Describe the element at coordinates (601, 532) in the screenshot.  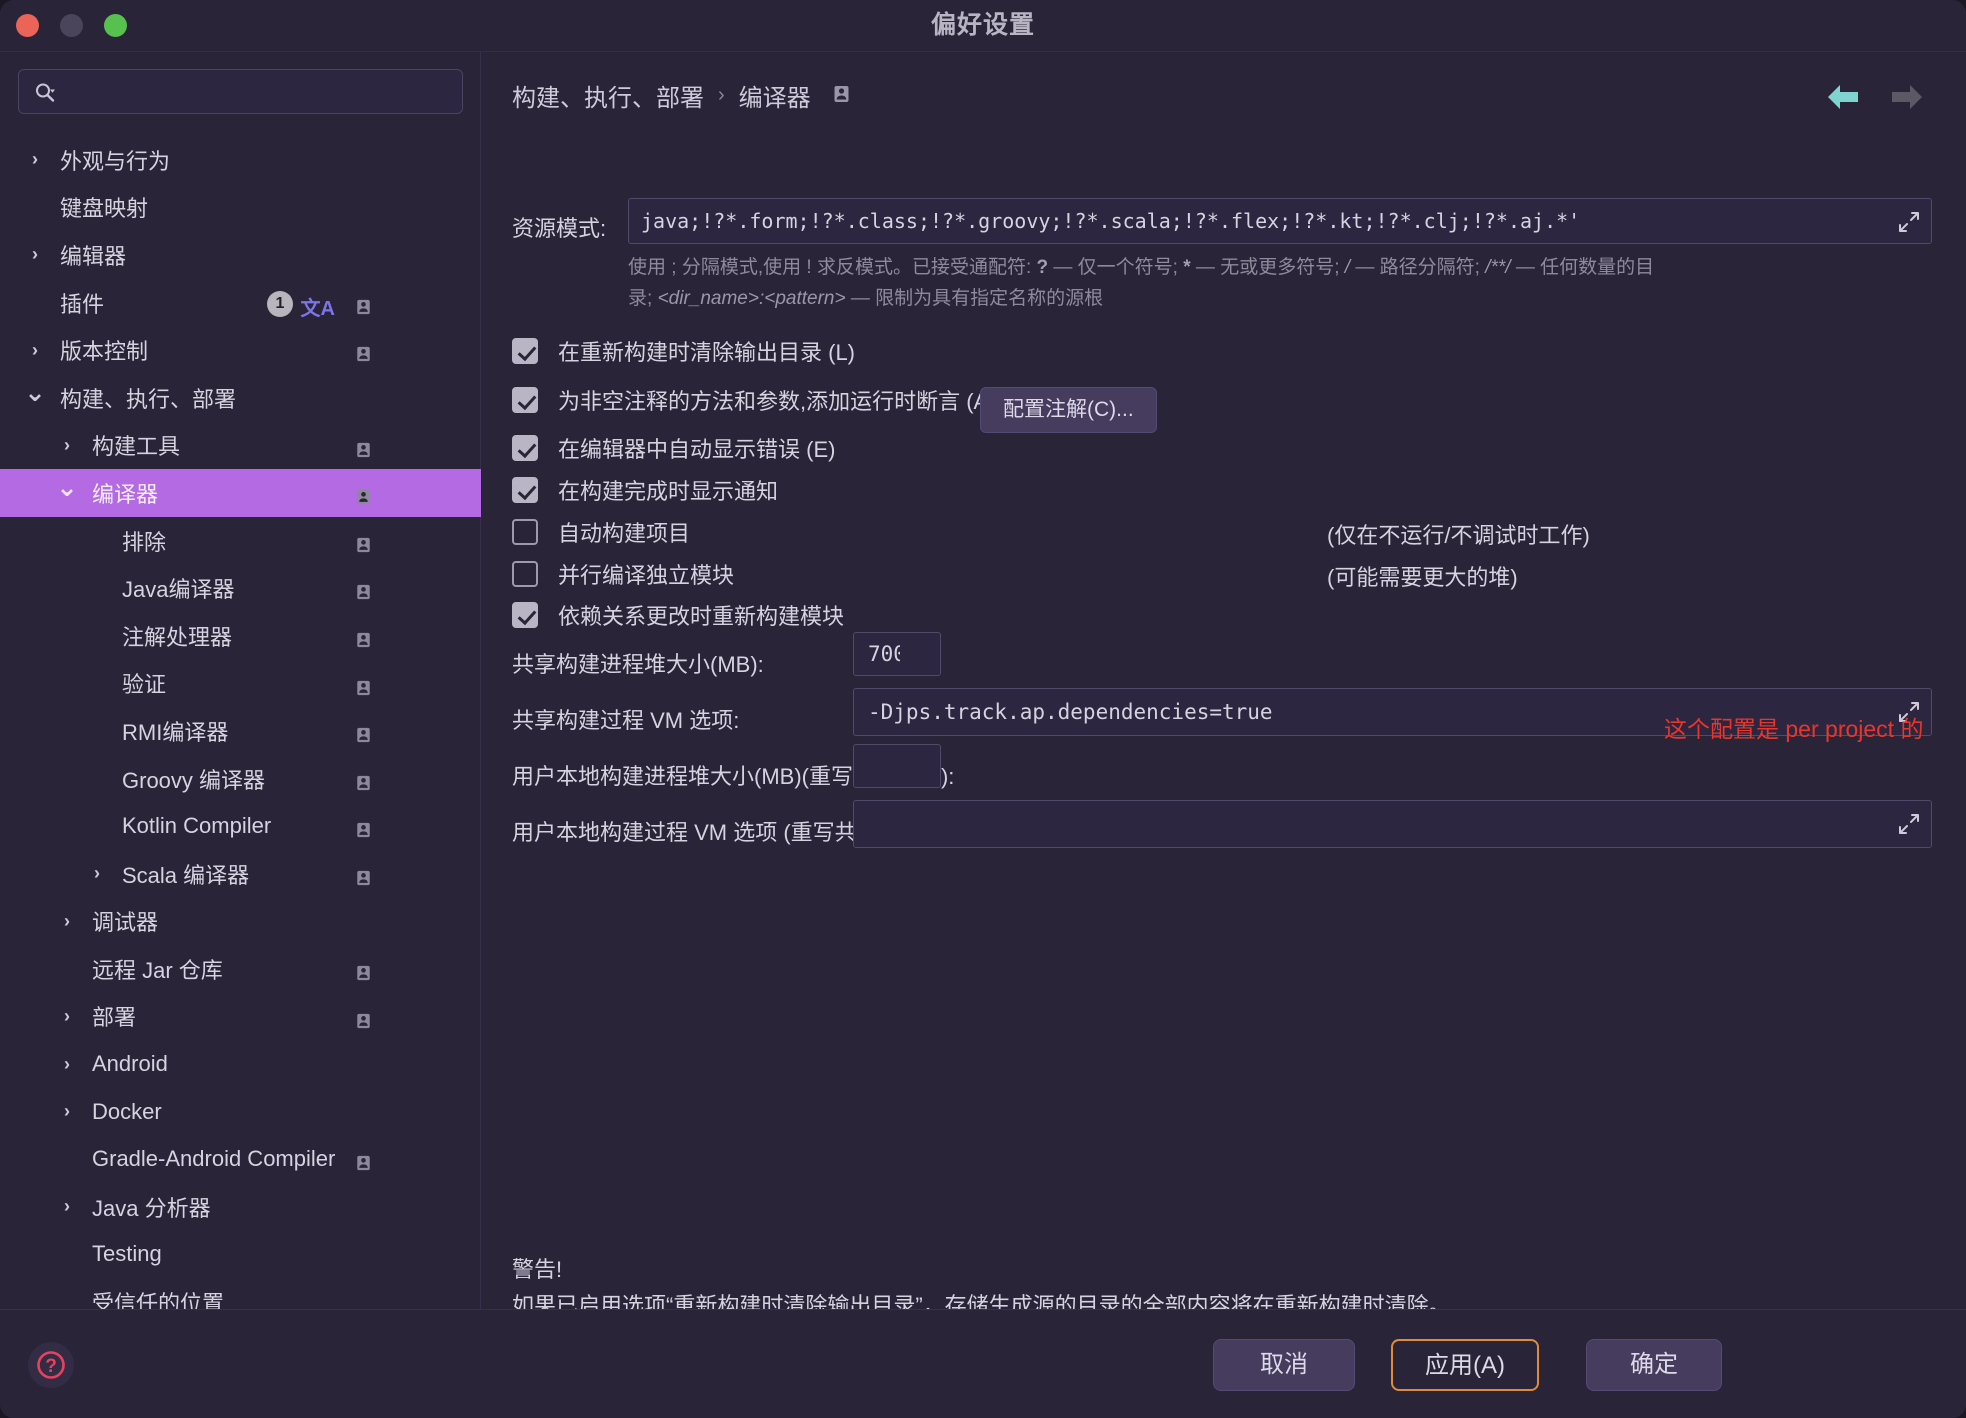
I see `option-row: 自动构建项目` at that location.